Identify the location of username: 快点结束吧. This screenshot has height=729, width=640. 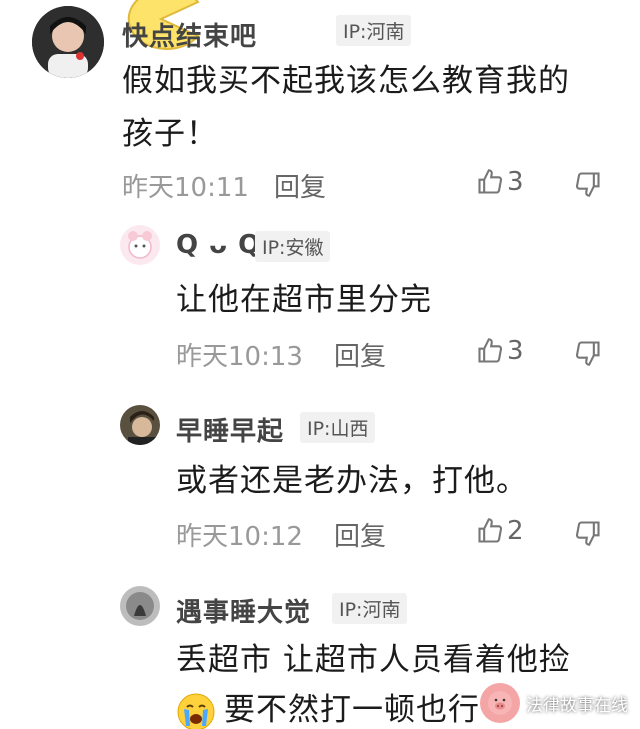
(189, 34).